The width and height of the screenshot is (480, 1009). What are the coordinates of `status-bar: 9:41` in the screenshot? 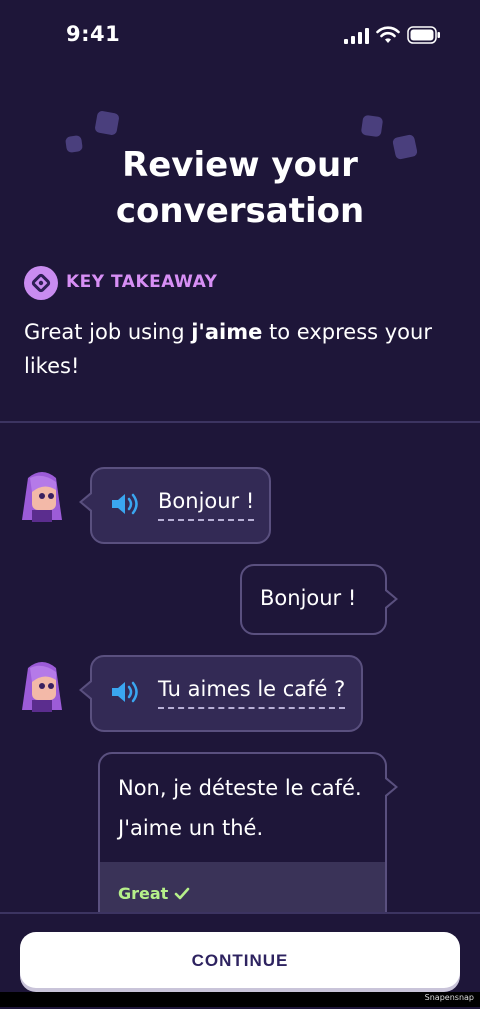 It's located at (240, 36).